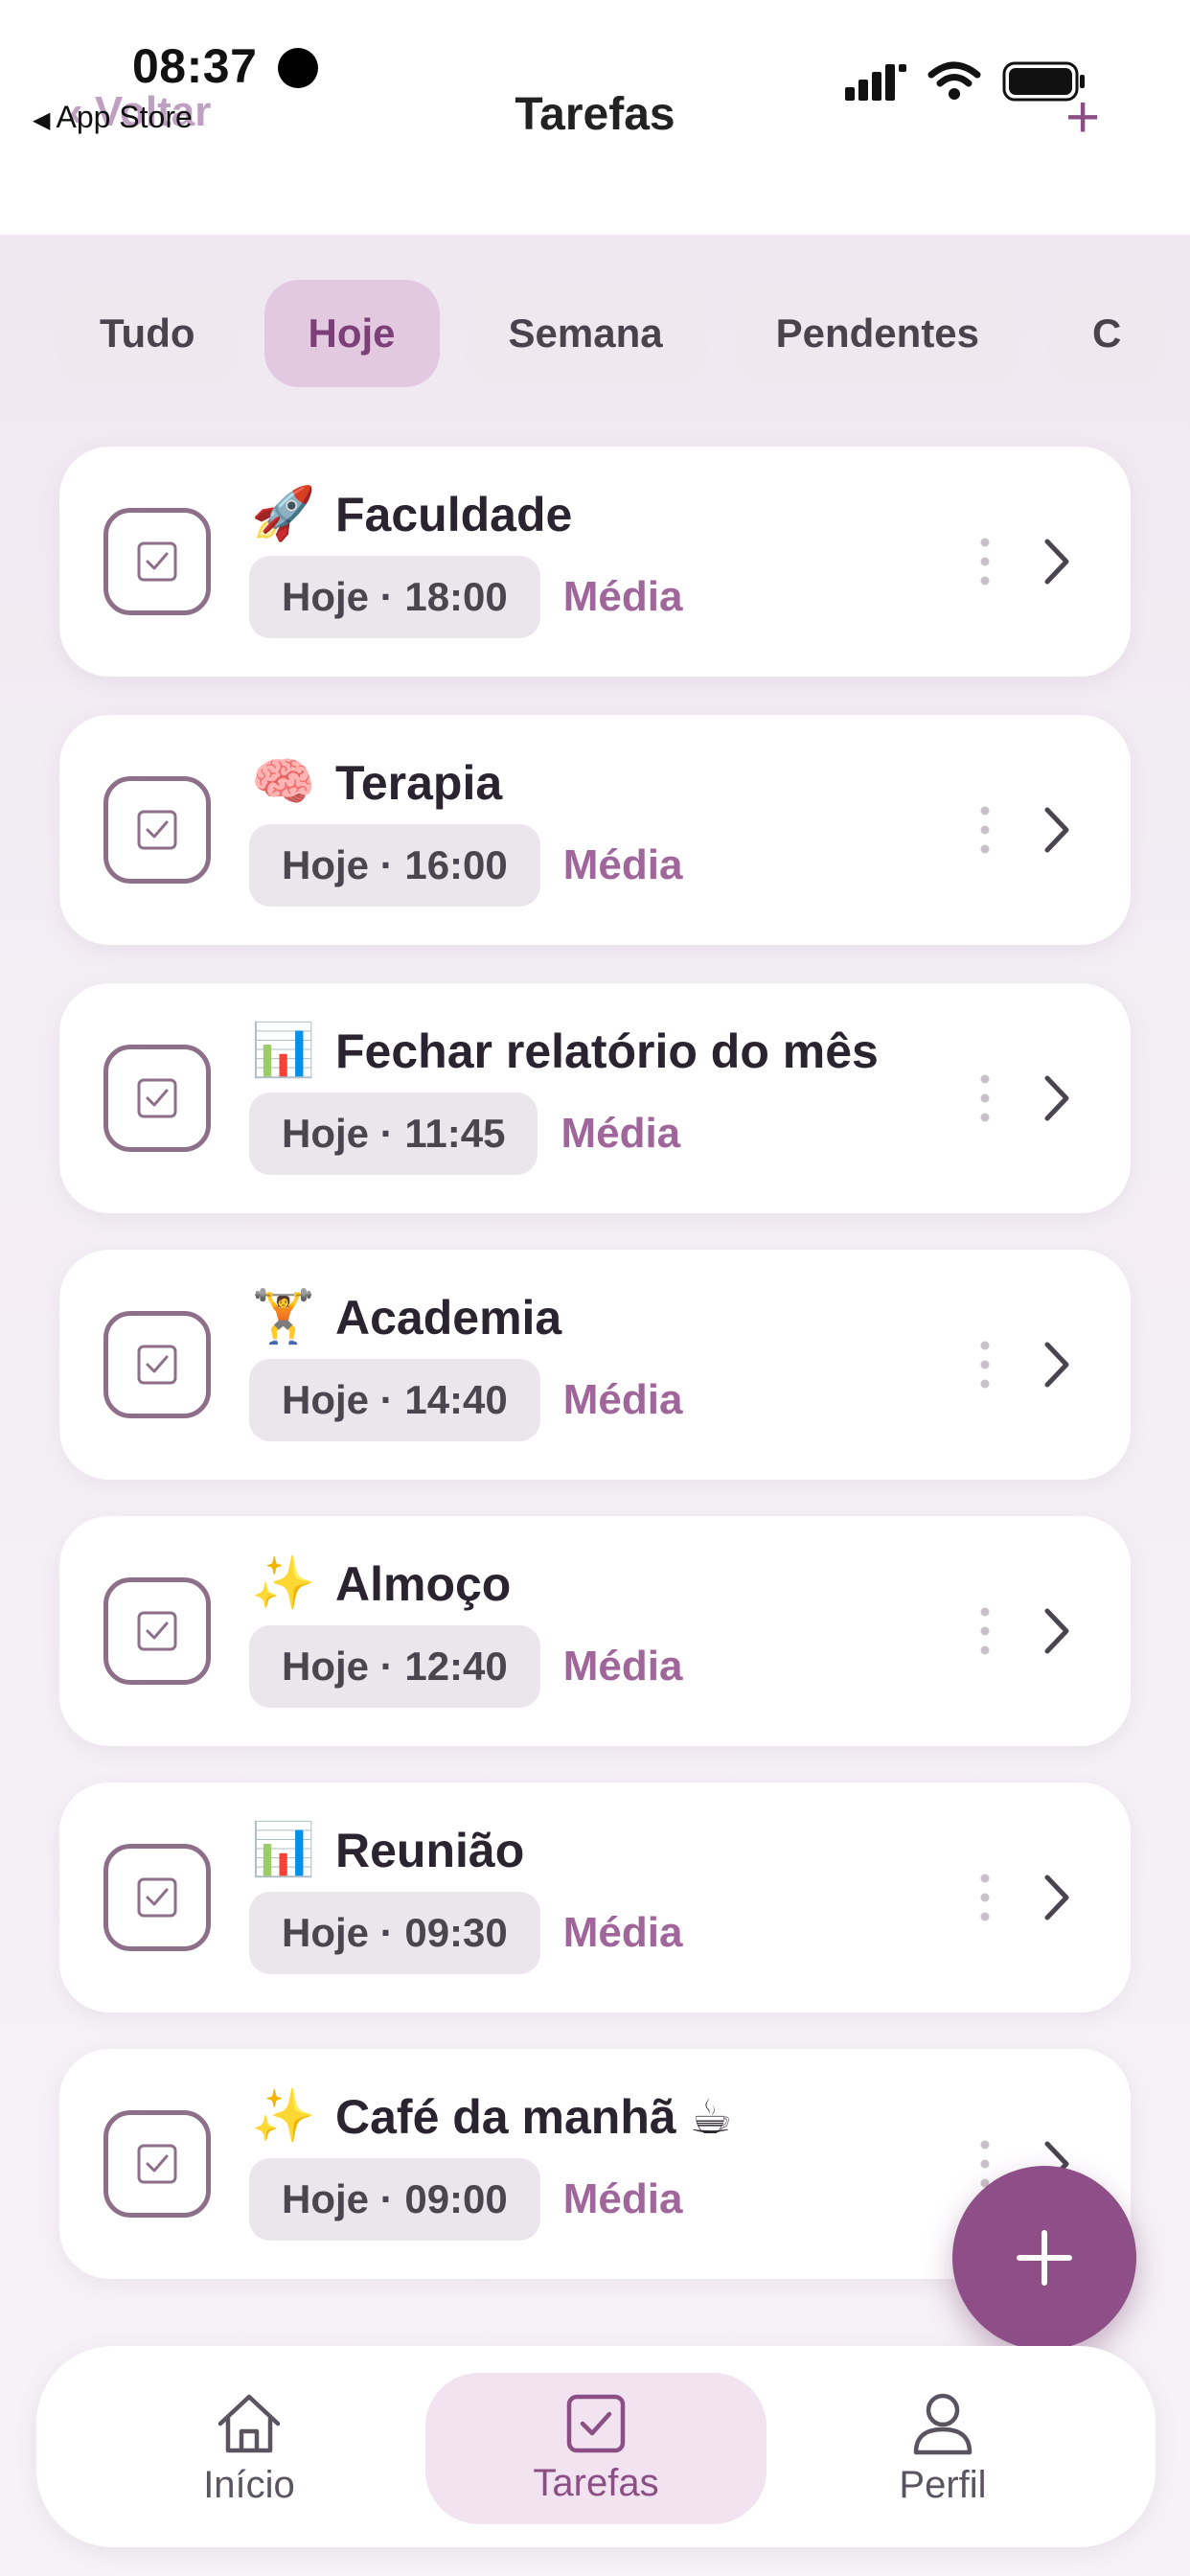 Image resolution: width=1190 pixels, height=2576 pixels. Describe the element at coordinates (419, 783) in the screenshot. I see `task-title: Terapia` at that location.